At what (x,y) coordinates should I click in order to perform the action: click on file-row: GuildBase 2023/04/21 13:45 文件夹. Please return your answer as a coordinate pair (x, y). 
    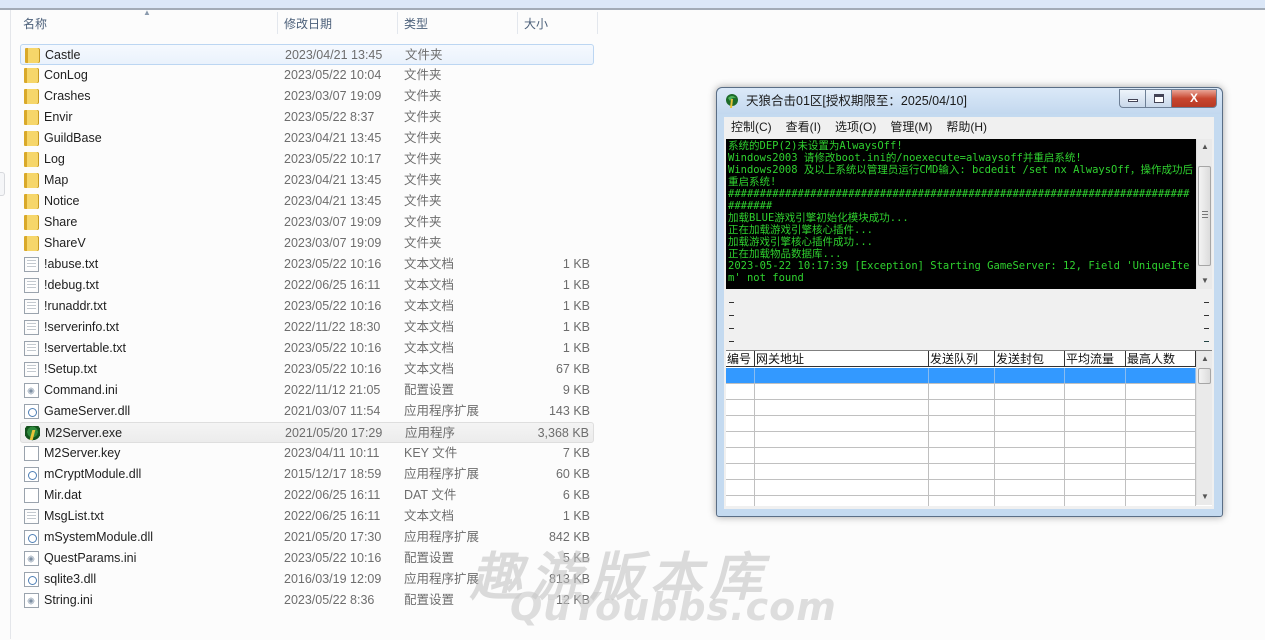
    Looking at the image, I should click on (307, 138).